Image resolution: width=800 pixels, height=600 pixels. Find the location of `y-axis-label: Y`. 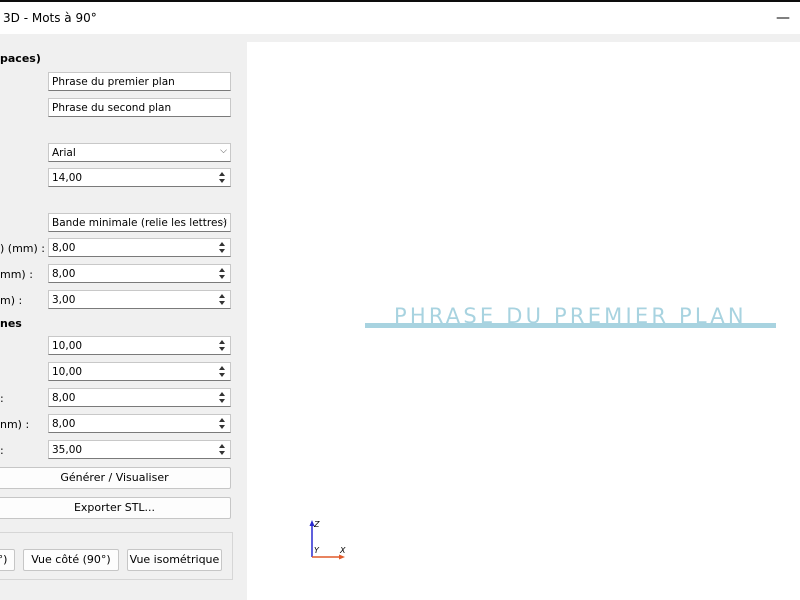

y-axis-label: Y is located at coordinates (317, 550).